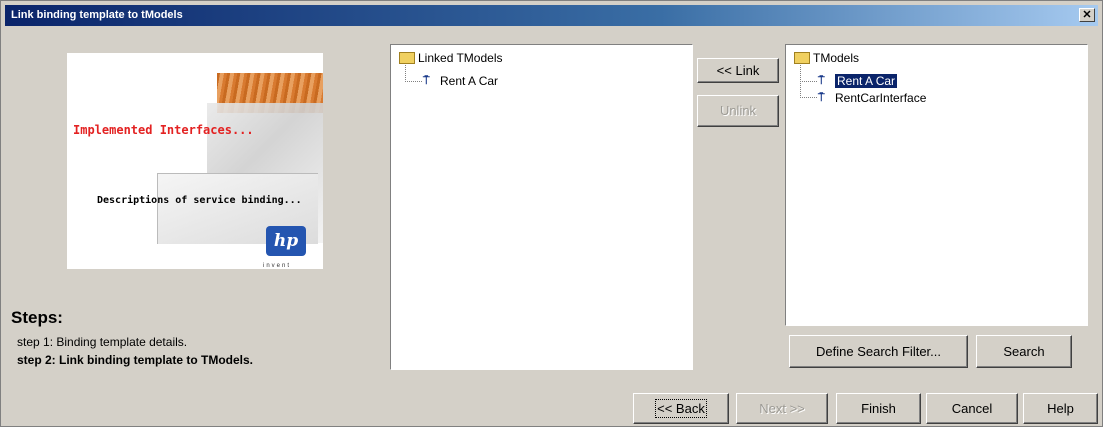  I want to click on tree-root-label: Linked TModels, so click(460, 58).